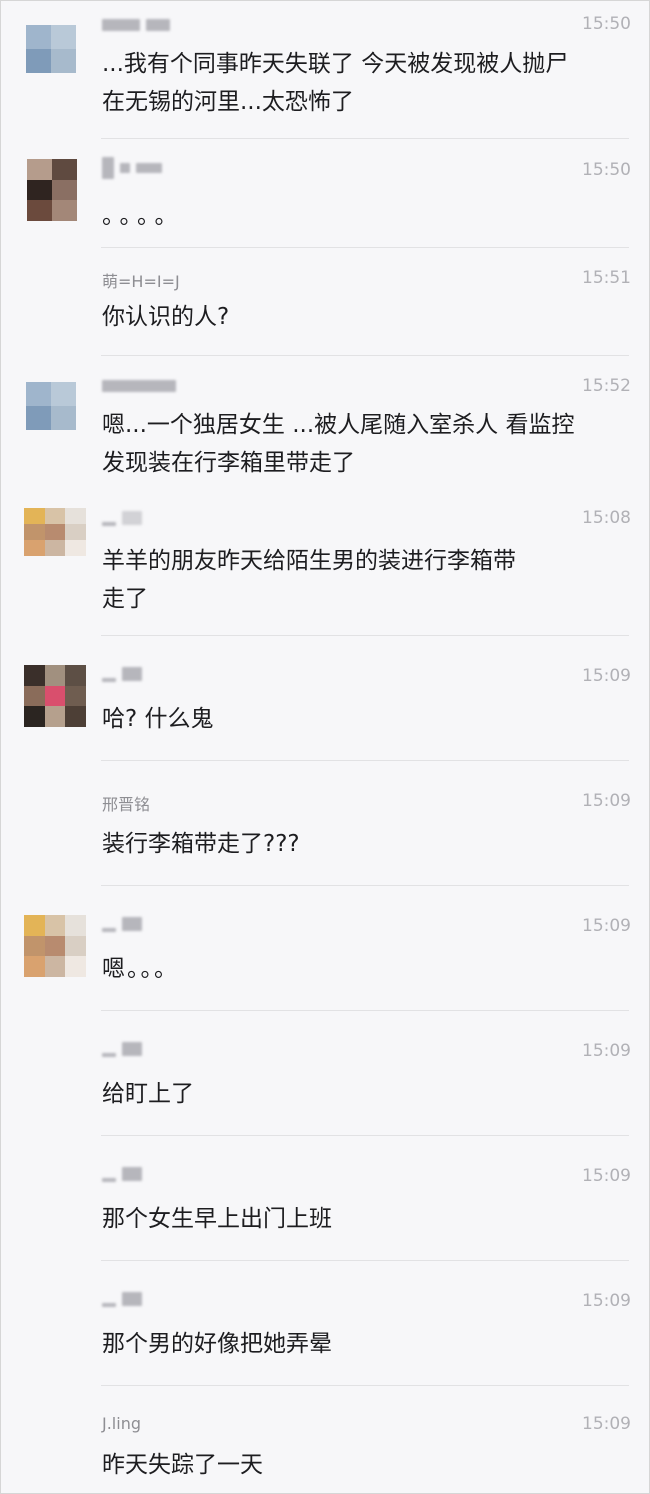  What do you see at coordinates (148, 1094) in the screenshot?
I see `message-text: 给盯上了` at bounding box center [148, 1094].